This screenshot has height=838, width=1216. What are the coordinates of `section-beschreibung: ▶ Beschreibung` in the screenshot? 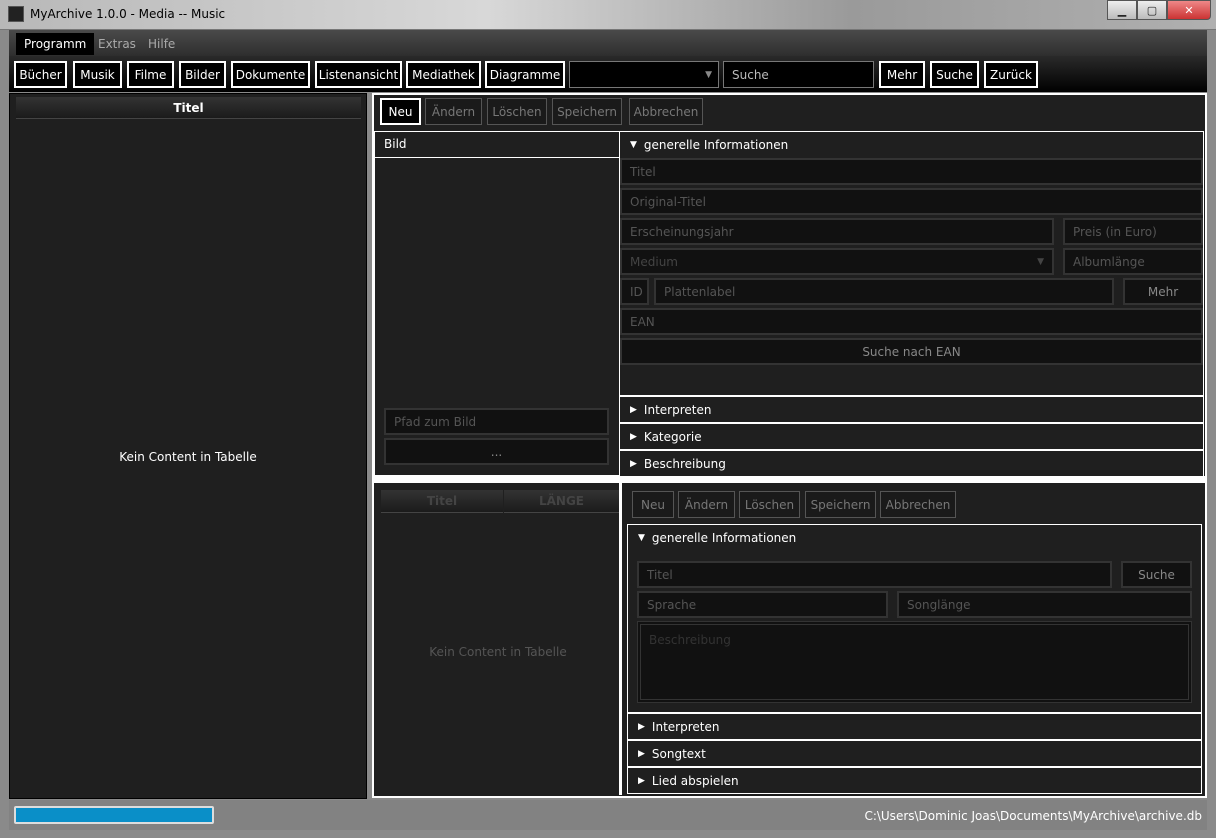 It's located at (911, 463).